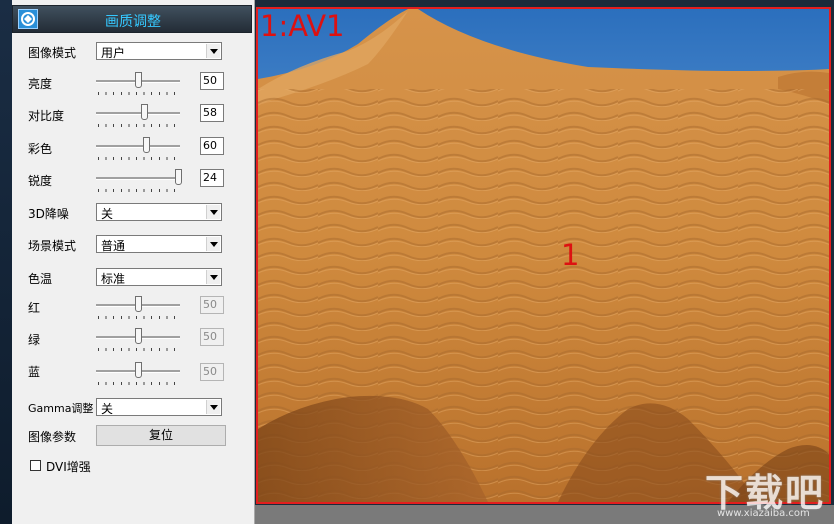  I want to click on contrast-slider, so click(138, 117).